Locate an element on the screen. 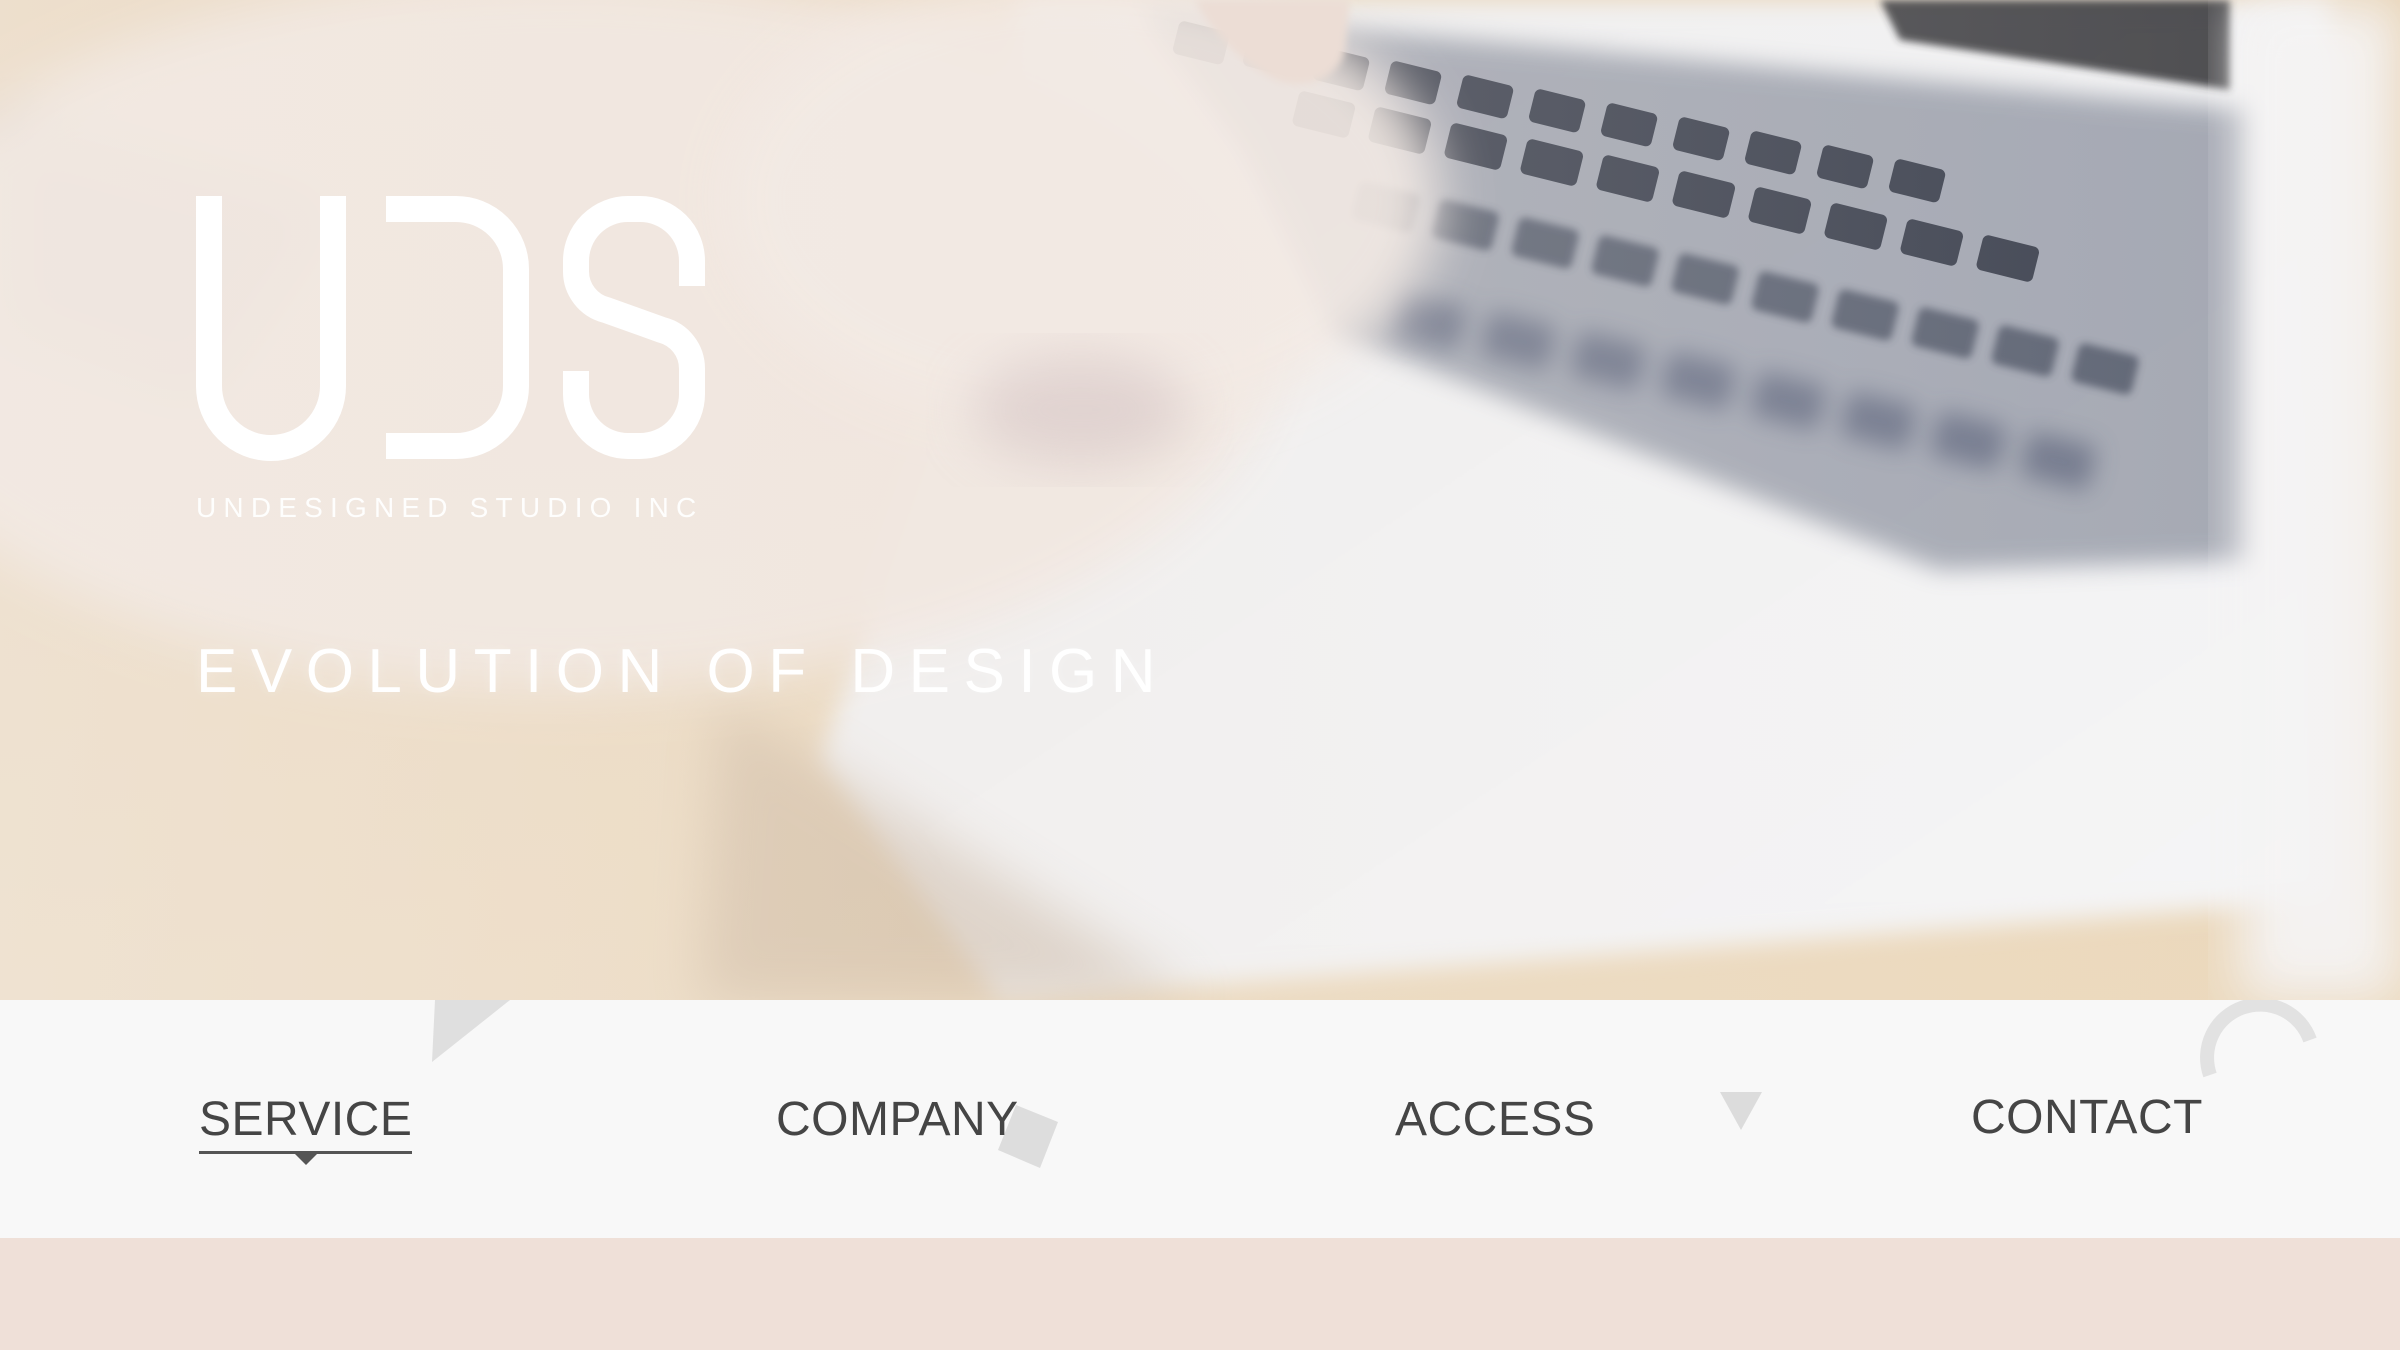 The height and width of the screenshot is (1350, 2400). nav-item-contact: CONTACT is located at coordinates (2087, 1117).